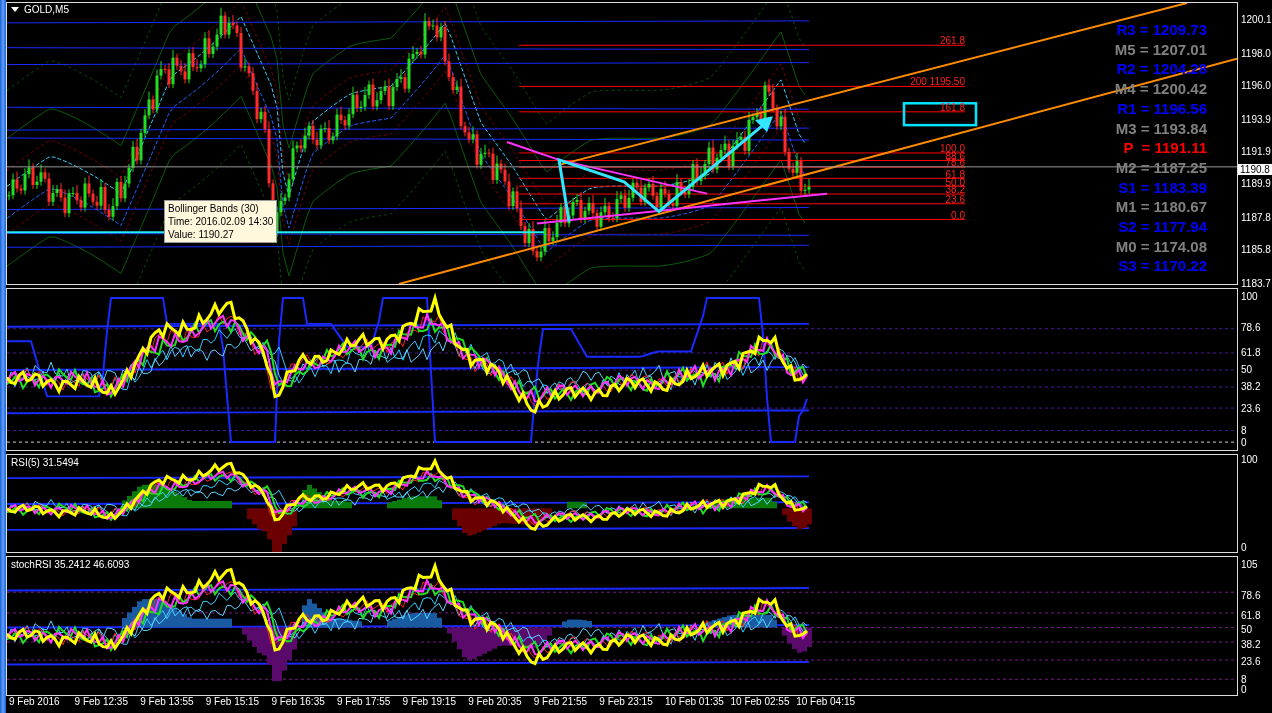  I want to click on fib-level-label: 261.8, so click(952, 40).